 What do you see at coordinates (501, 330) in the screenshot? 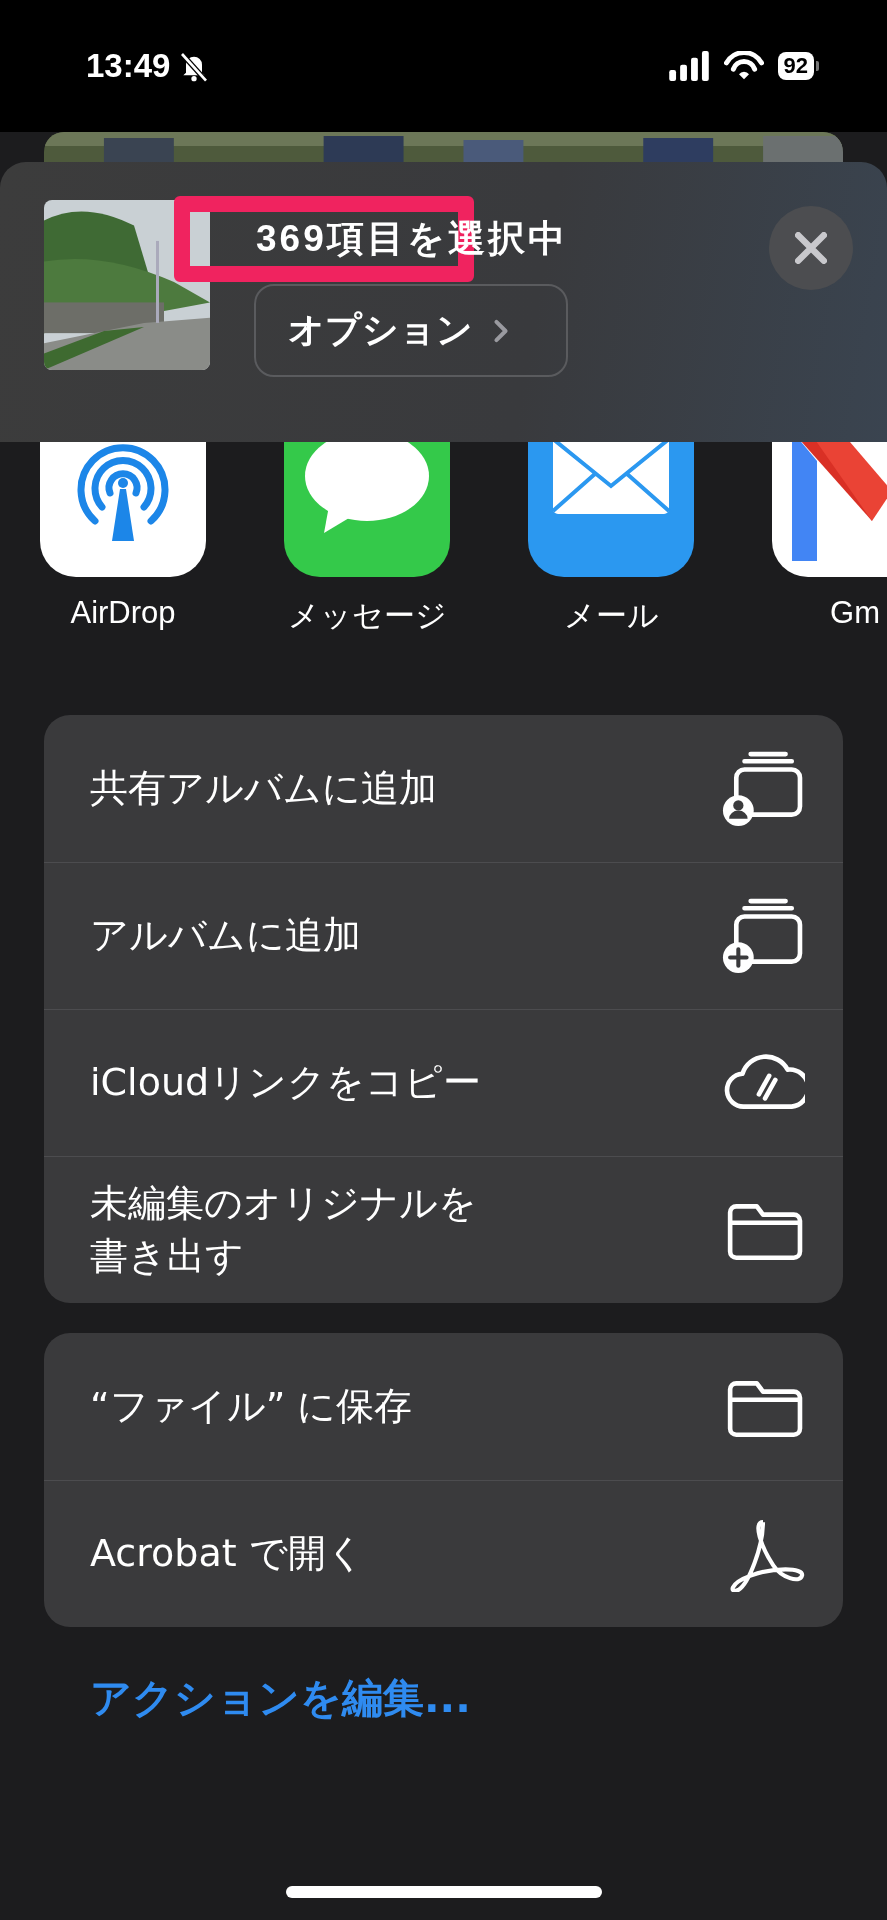
I see `chevron-icon` at bounding box center [501, 330].